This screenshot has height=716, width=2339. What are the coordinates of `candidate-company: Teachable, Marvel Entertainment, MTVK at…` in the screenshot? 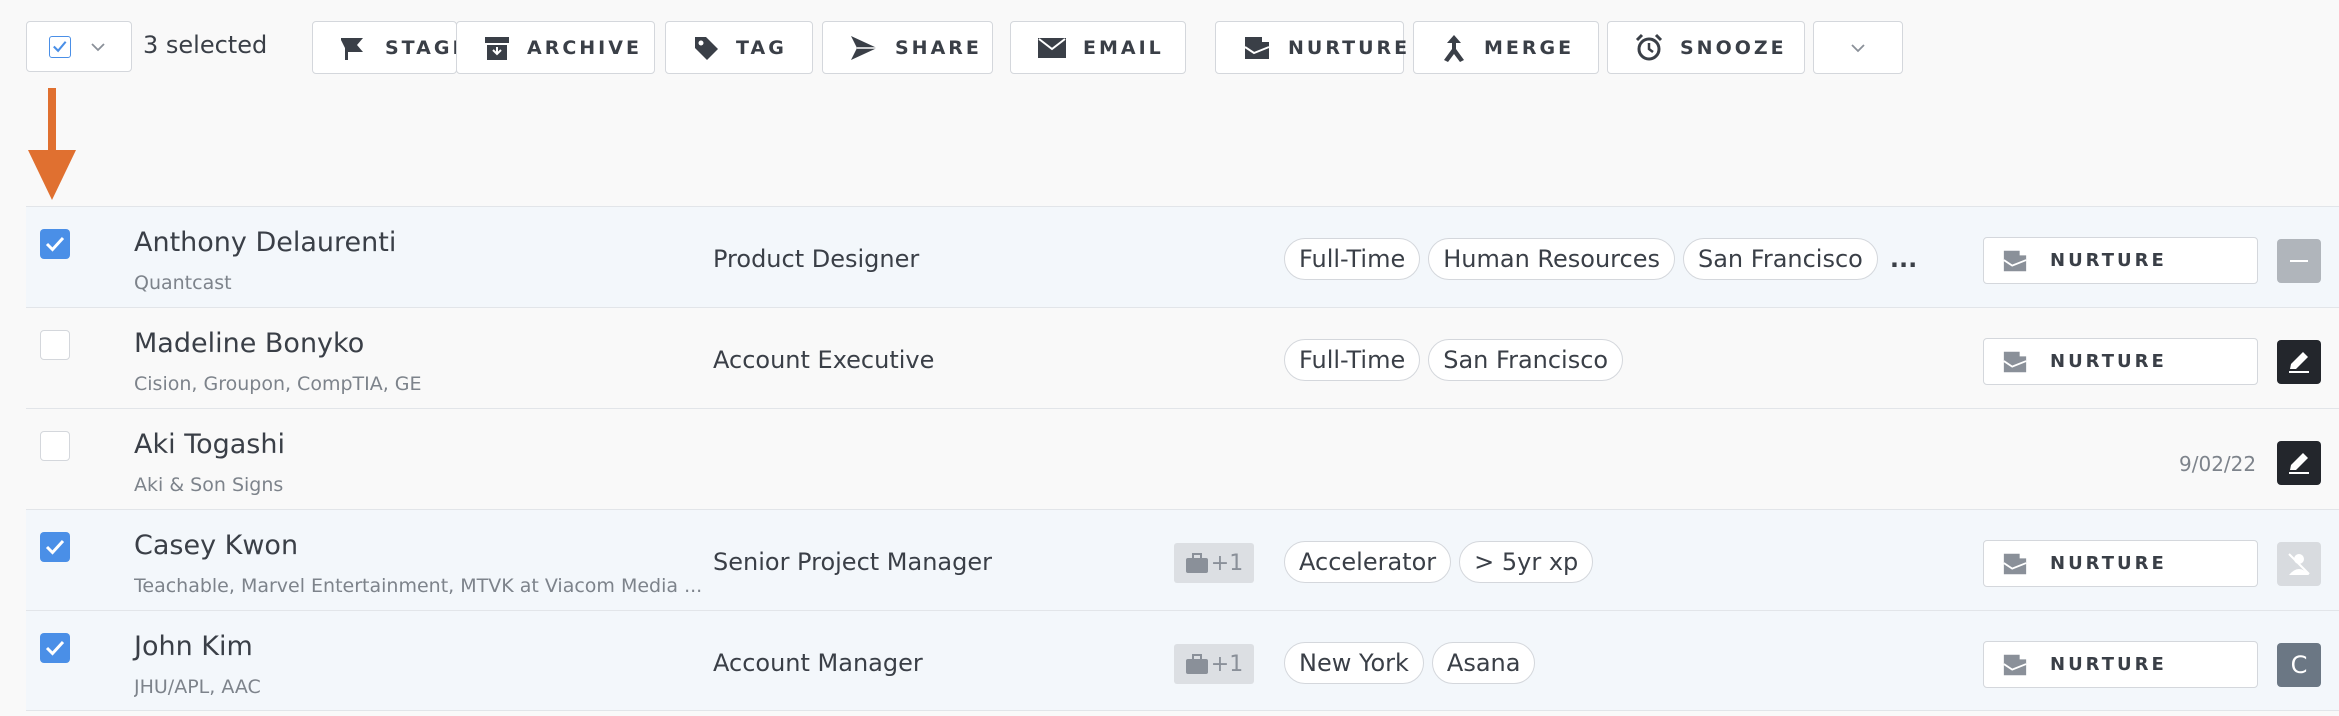 It's located at (418, 586).